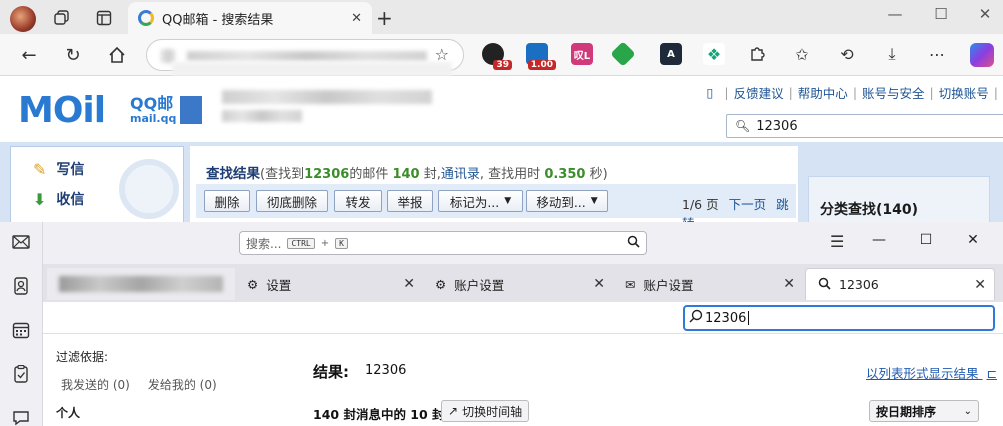  What do you see at coordinates (227, 201) in the screenshot?
I see `delete-button: 删除` at bounding box center [227, 201].